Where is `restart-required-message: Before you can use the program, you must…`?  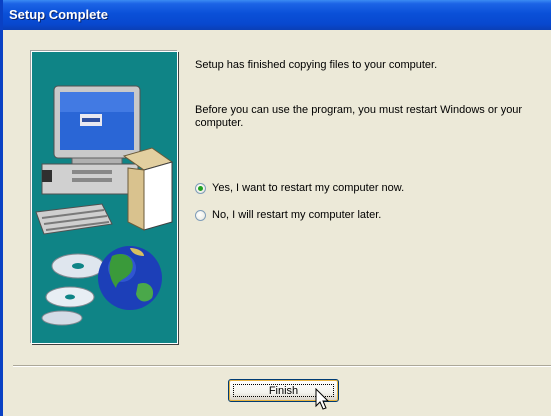
restart-required-message: Before you can use the program, you must… is located at coordinates (359, 116).